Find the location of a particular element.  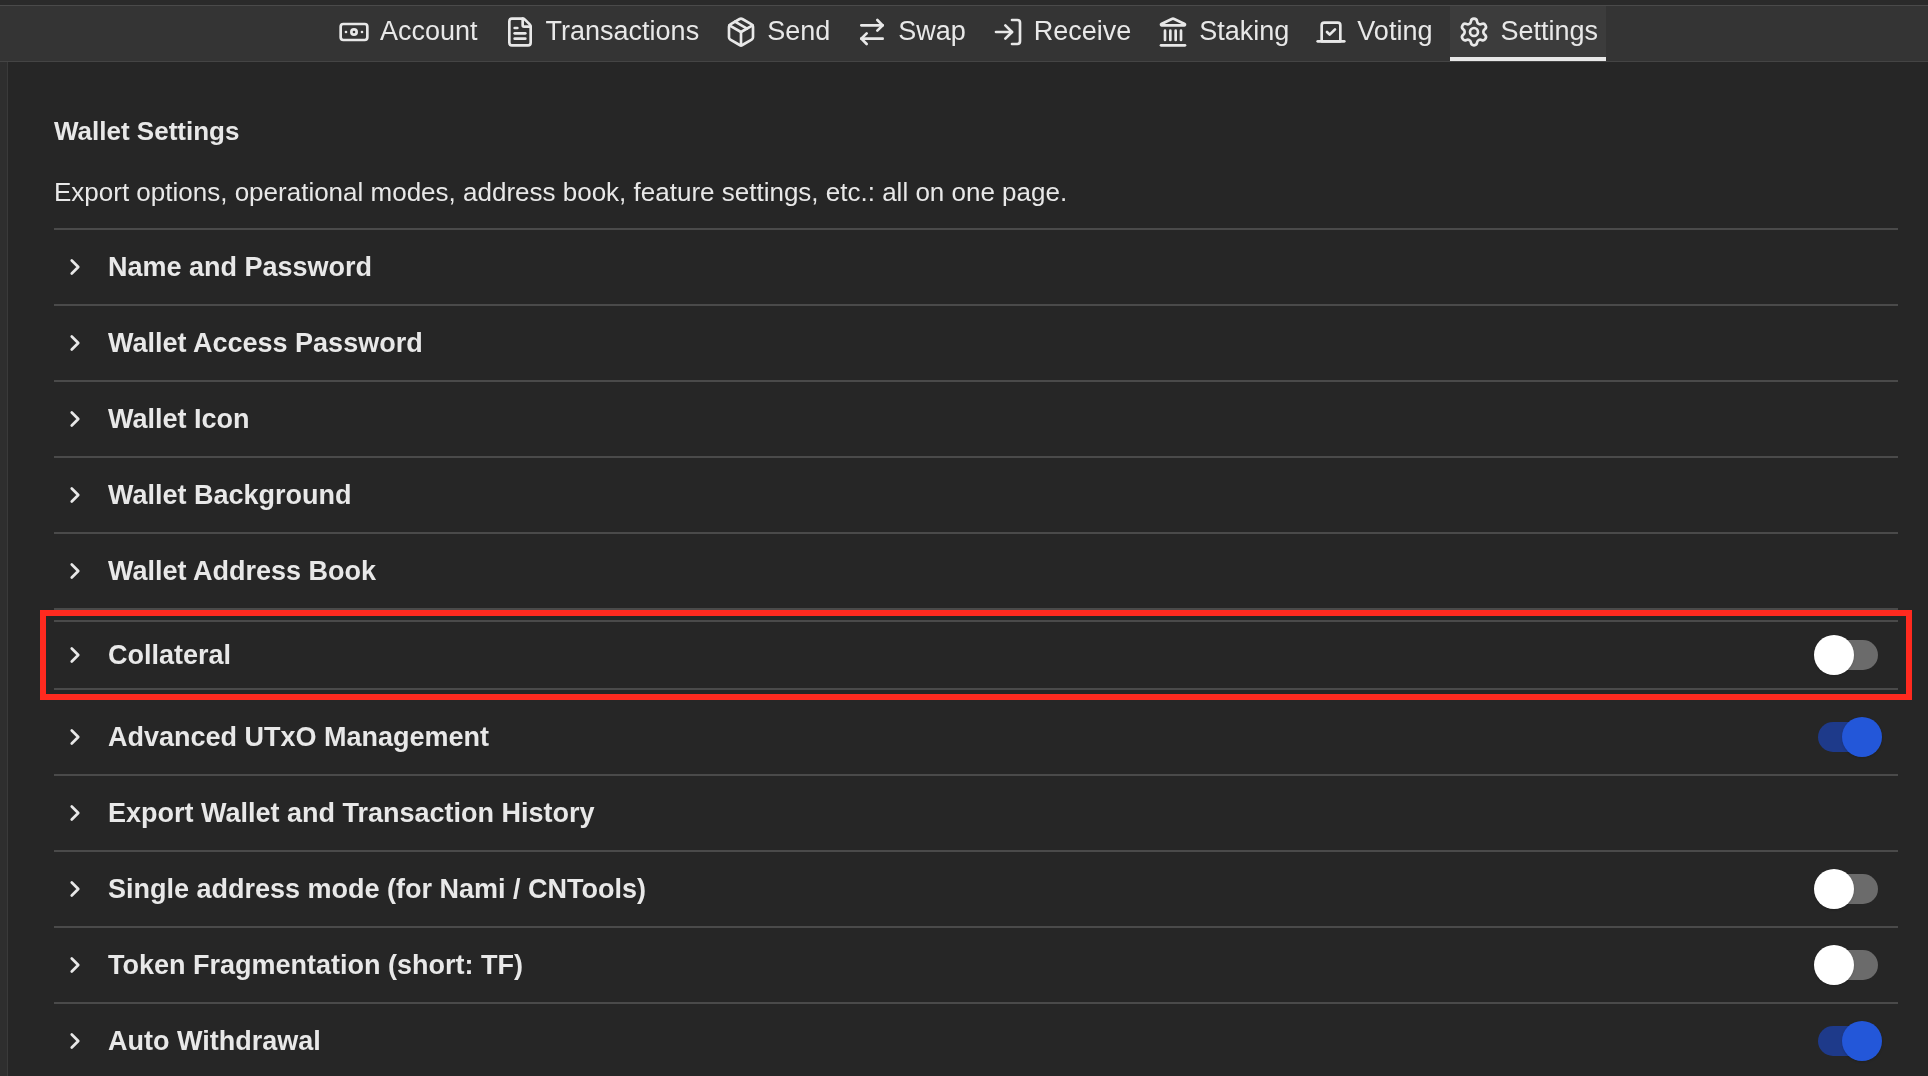

settings-section-row: Single address mode (for Nami / CNTools) is located at coordinates (976, 890).